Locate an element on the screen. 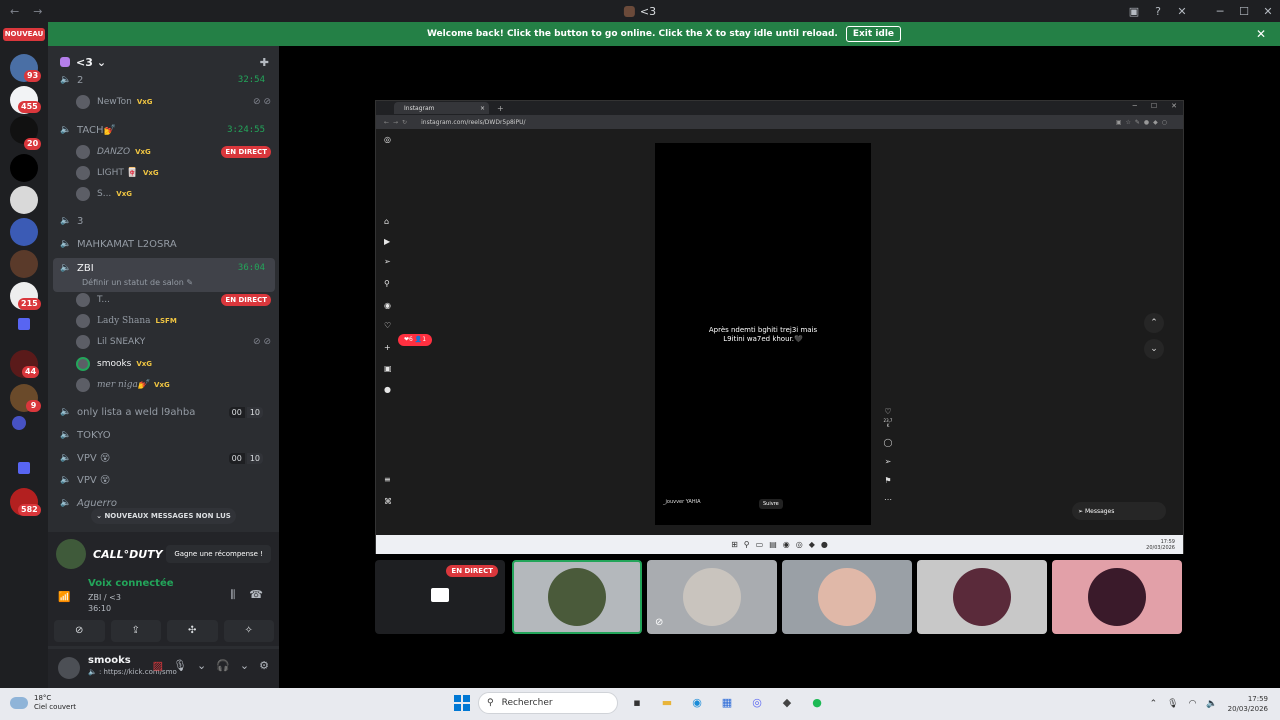 Image resolution: width=1280 pixels, height=720 pixels. game-promo: CALL°DUTY Gagne une récompense ! is located at coordinates (163, 554).